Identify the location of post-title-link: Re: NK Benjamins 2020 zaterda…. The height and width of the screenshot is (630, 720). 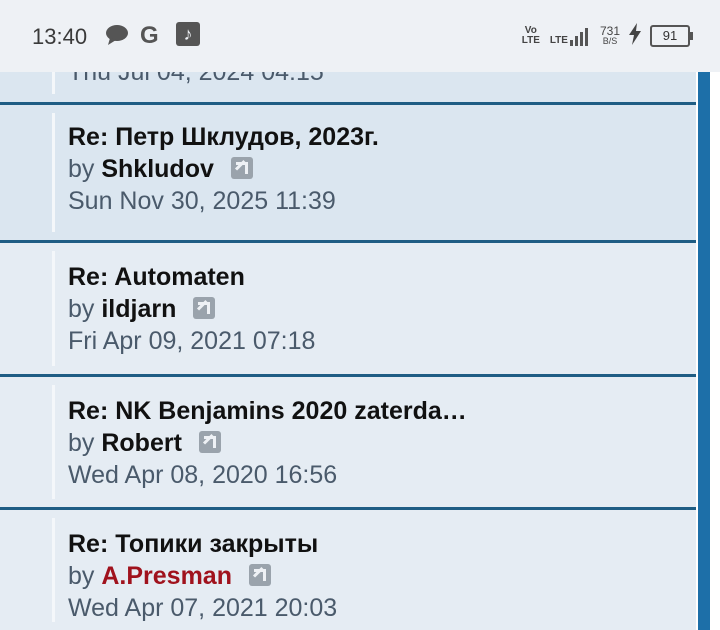
(267, 411).